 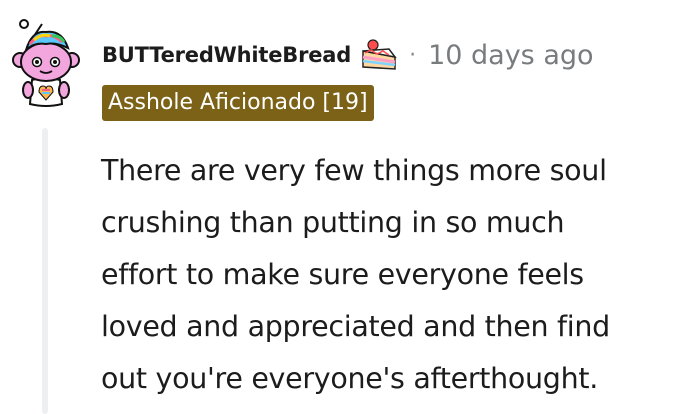 What do you see at coordinates (379, 55) in the screenshot?
I see `cake-icon` at bounding box center [379, 55].